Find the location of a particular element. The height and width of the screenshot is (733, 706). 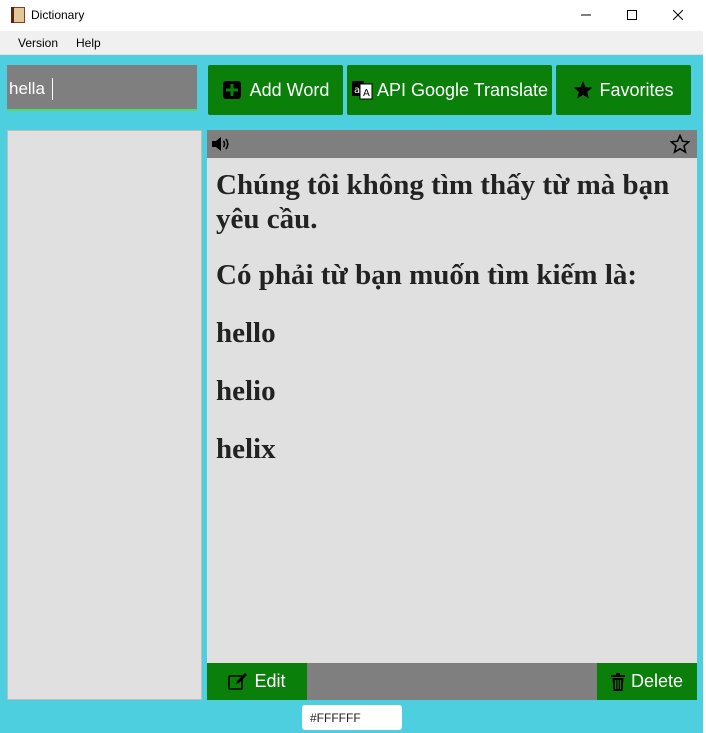

close-button is located at coordinates (678, 14).